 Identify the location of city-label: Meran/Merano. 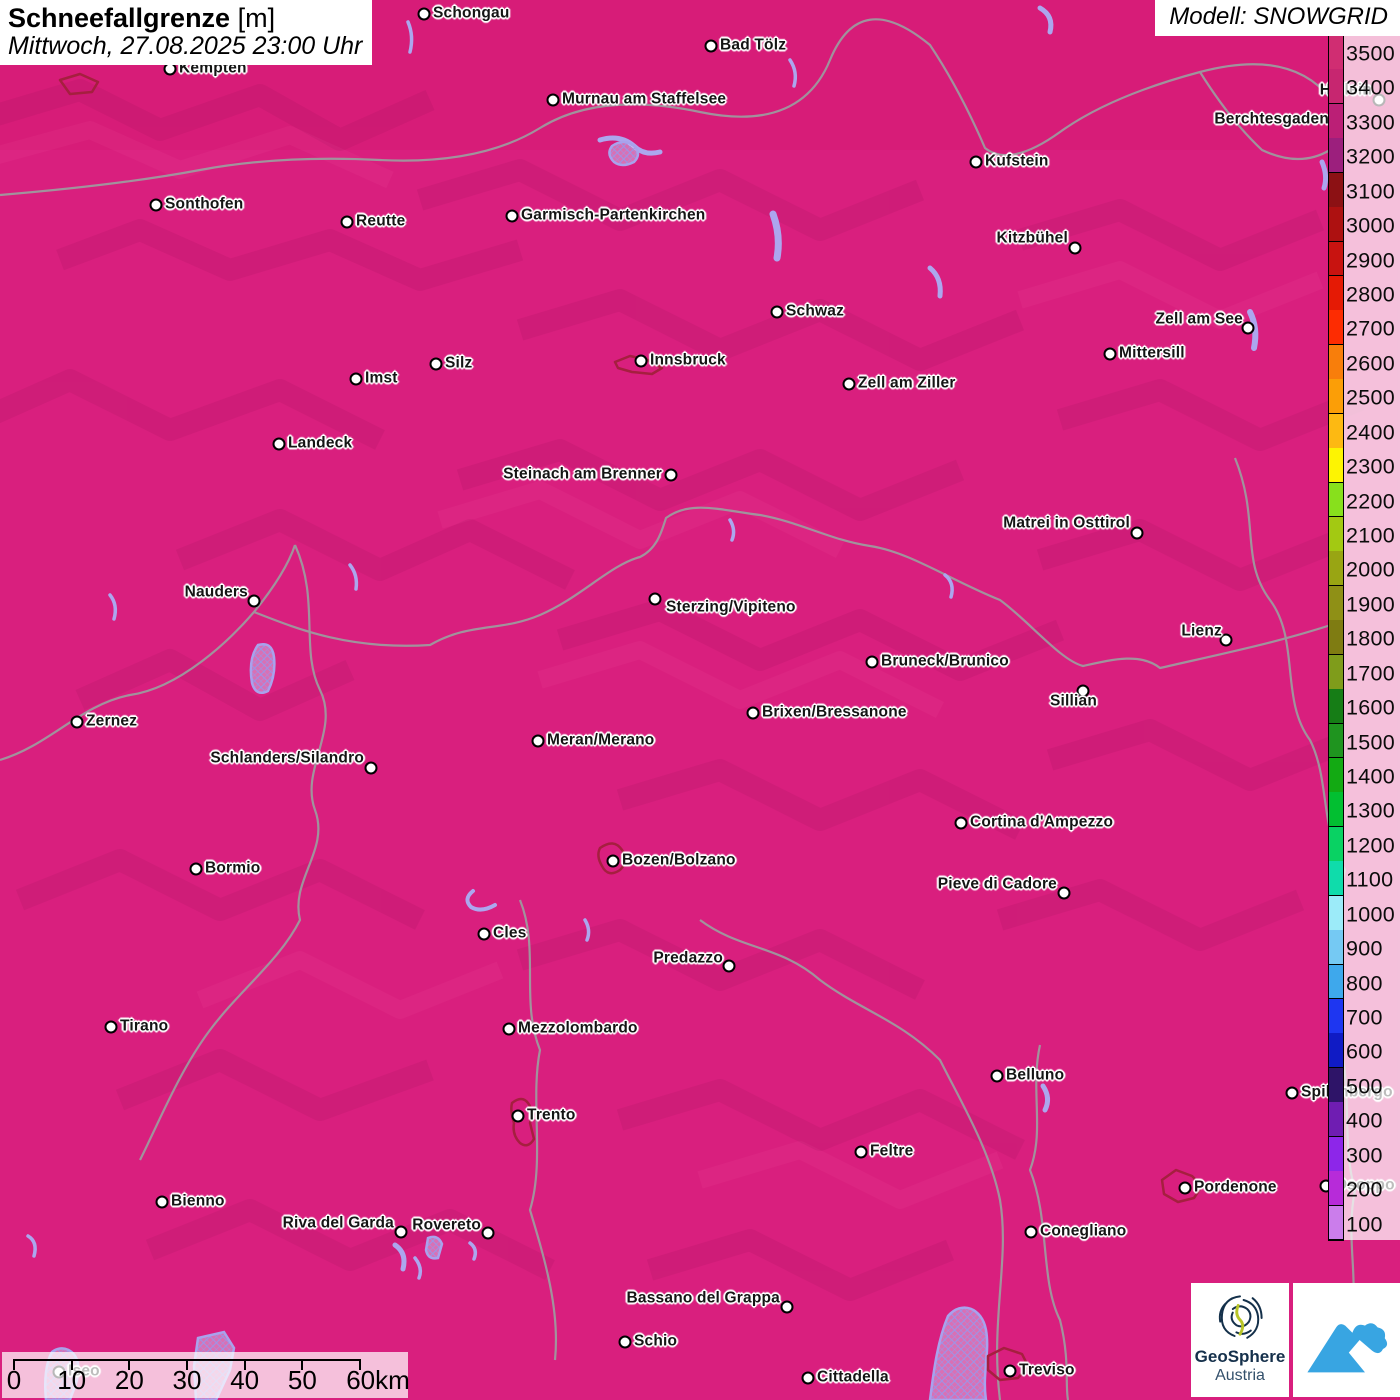
(601, 740).